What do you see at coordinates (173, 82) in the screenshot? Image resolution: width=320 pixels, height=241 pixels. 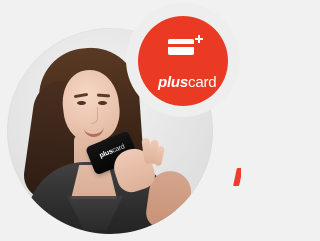 I see `brand-prefix: plus` at bounding box center [173, 82].